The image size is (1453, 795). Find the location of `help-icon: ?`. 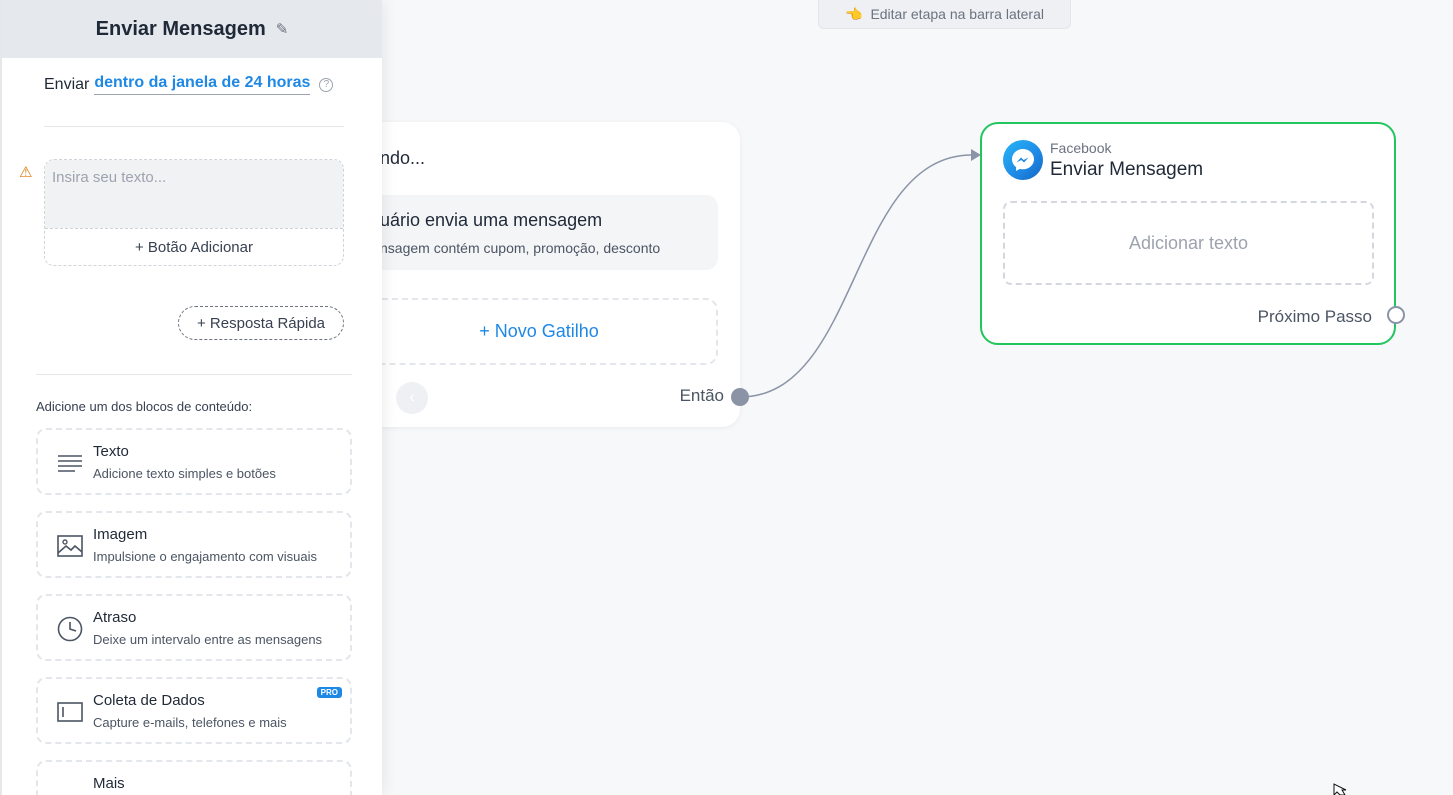

help-icon: ? is located at coordinates (326, 84).